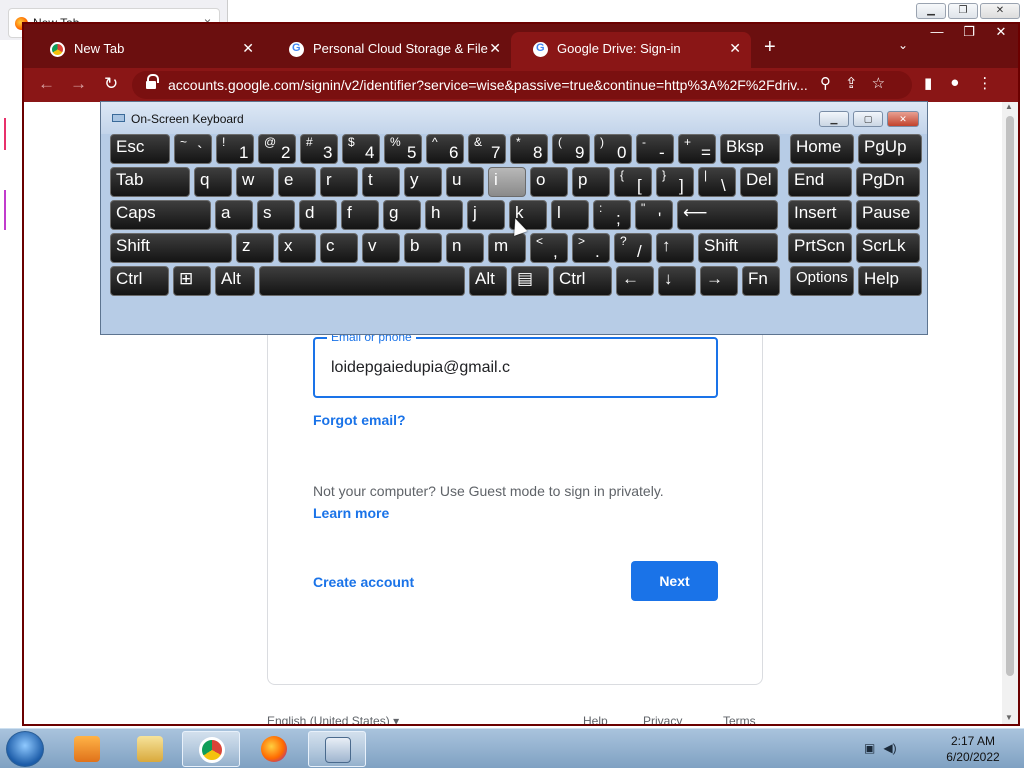 Image resolution: width=1024 pixels, height=768 pixels. Describe the element at coordinates (631, 50) in the screenshot. I see `tab-google-drive-sign-in: Google Drive: Sign-in ✕` at that location.